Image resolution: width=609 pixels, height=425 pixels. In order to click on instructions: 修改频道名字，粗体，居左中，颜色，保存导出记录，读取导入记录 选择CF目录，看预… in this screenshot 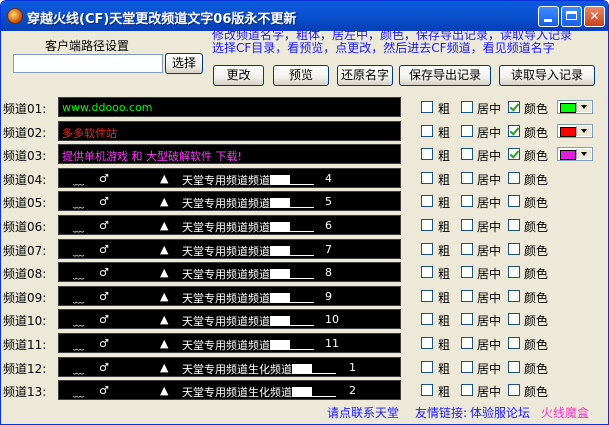, I will do `click(392, 42)`.